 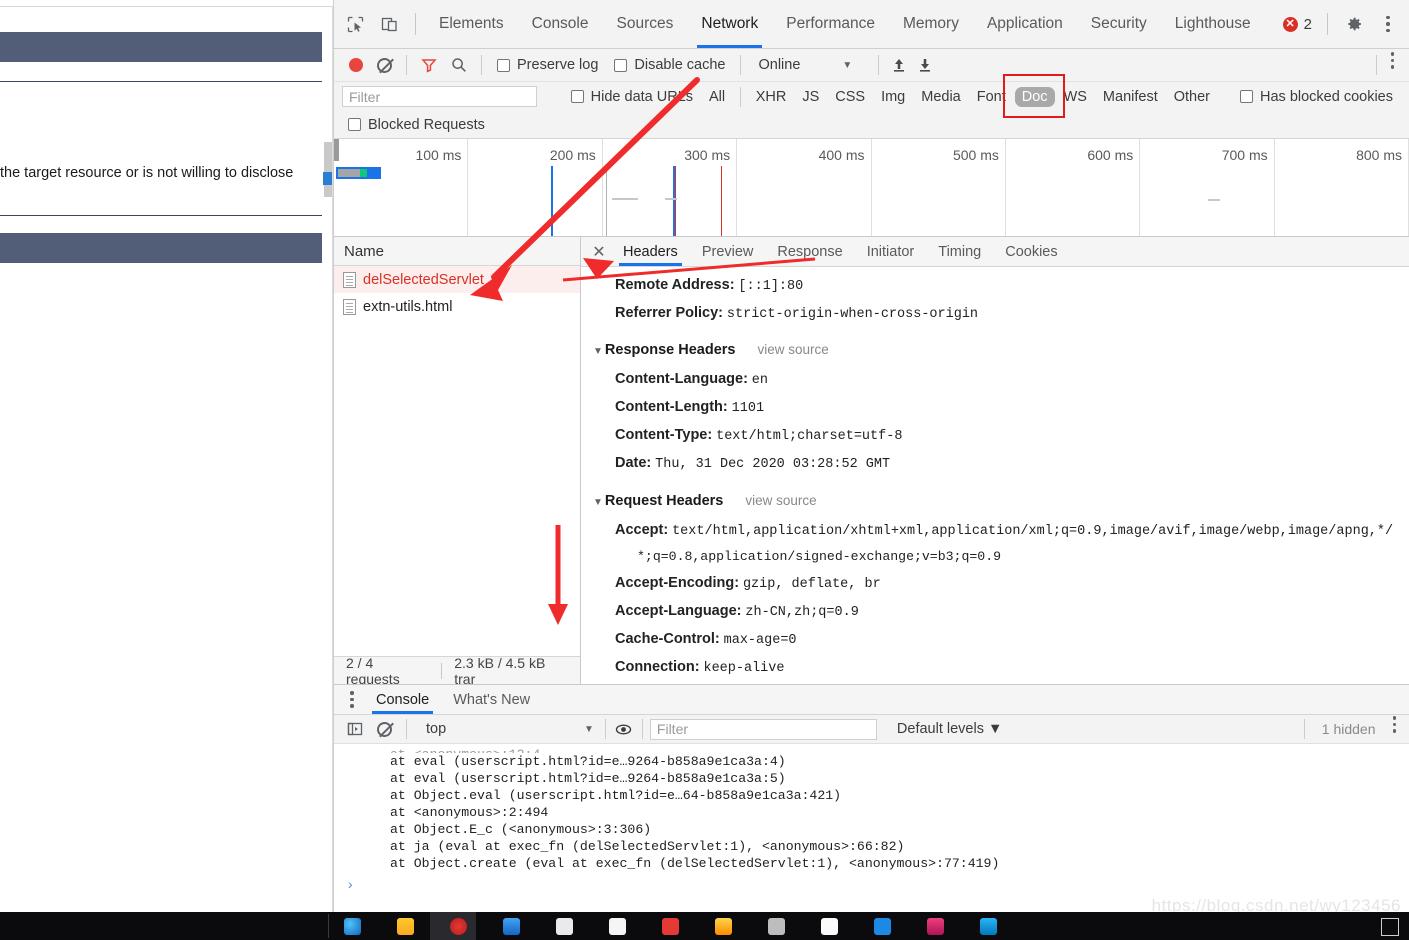 What do you see at coordinates (471, 24) in the screenshot?
I see `tab-elements: Elements` at bounding box center [471, 24].